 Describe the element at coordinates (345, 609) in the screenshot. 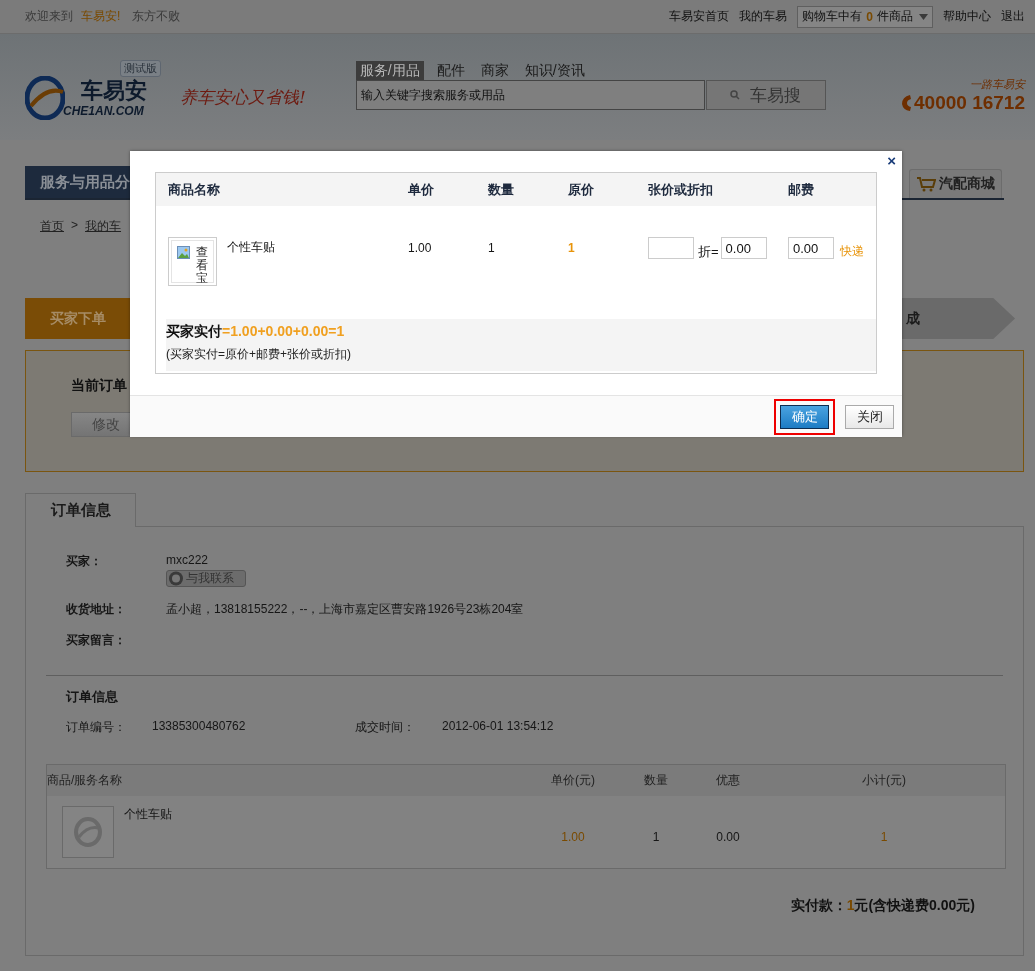

I see `address-value: 孟小超，13818155222，--，上海市嘉定区曹安路1926号23栋204室` at that location.